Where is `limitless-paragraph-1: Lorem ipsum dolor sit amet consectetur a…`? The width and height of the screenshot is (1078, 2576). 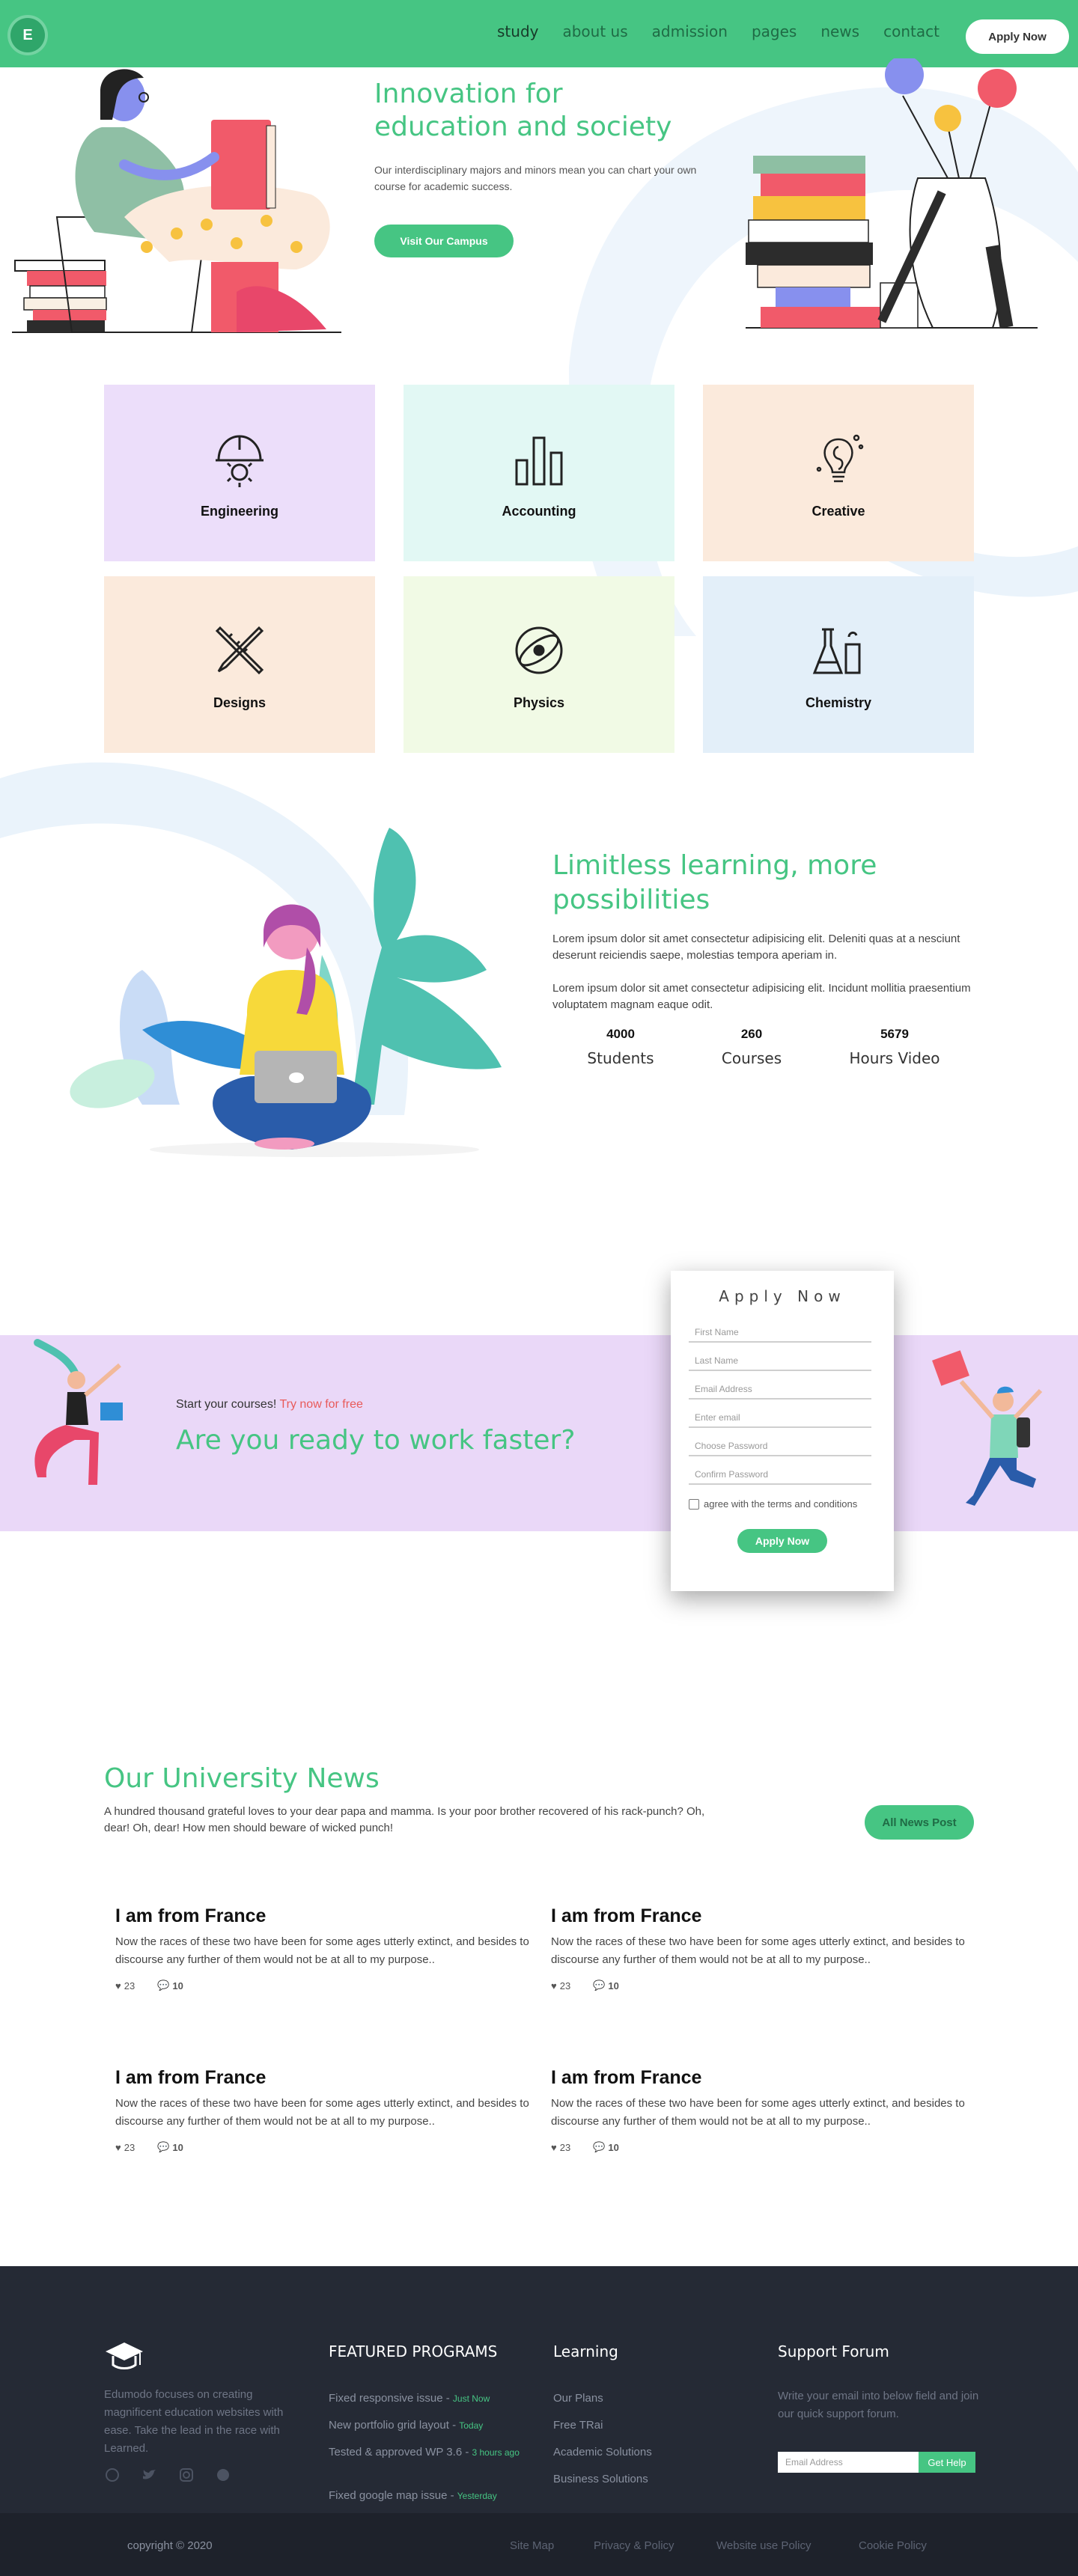
limitless-paragraph-1: Lorem ipsum dolor sit amet consectetur a… is located at coordinates (756, 948).